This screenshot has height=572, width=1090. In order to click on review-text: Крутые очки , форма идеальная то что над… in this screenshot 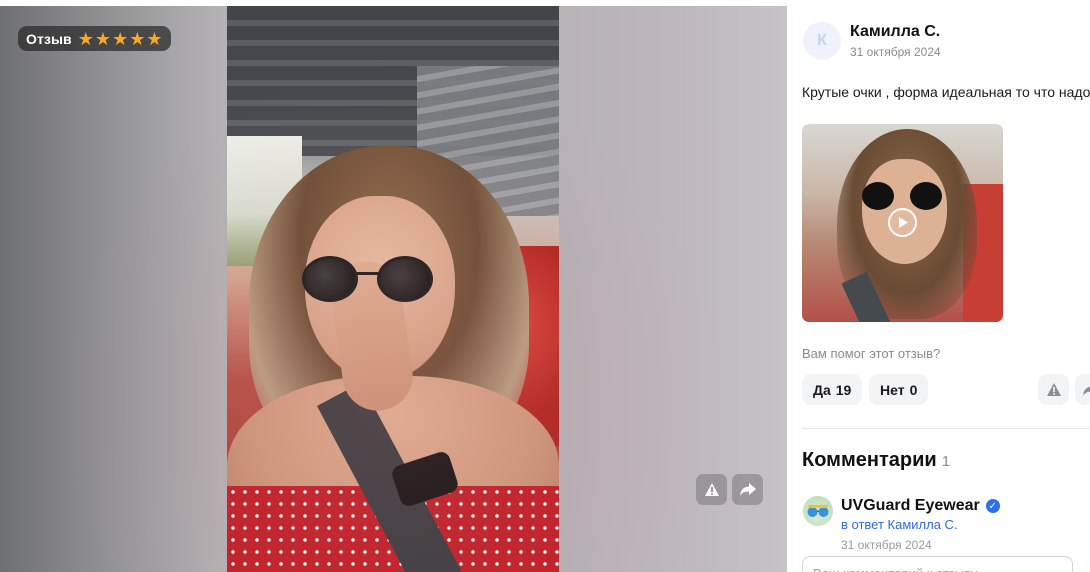, I will do `click(946, 92)`.